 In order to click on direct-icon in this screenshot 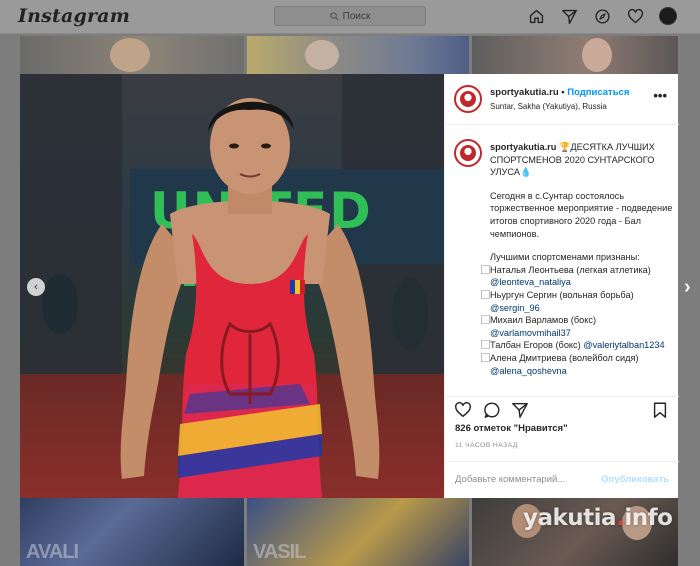, I will do `click(569, 16)`.